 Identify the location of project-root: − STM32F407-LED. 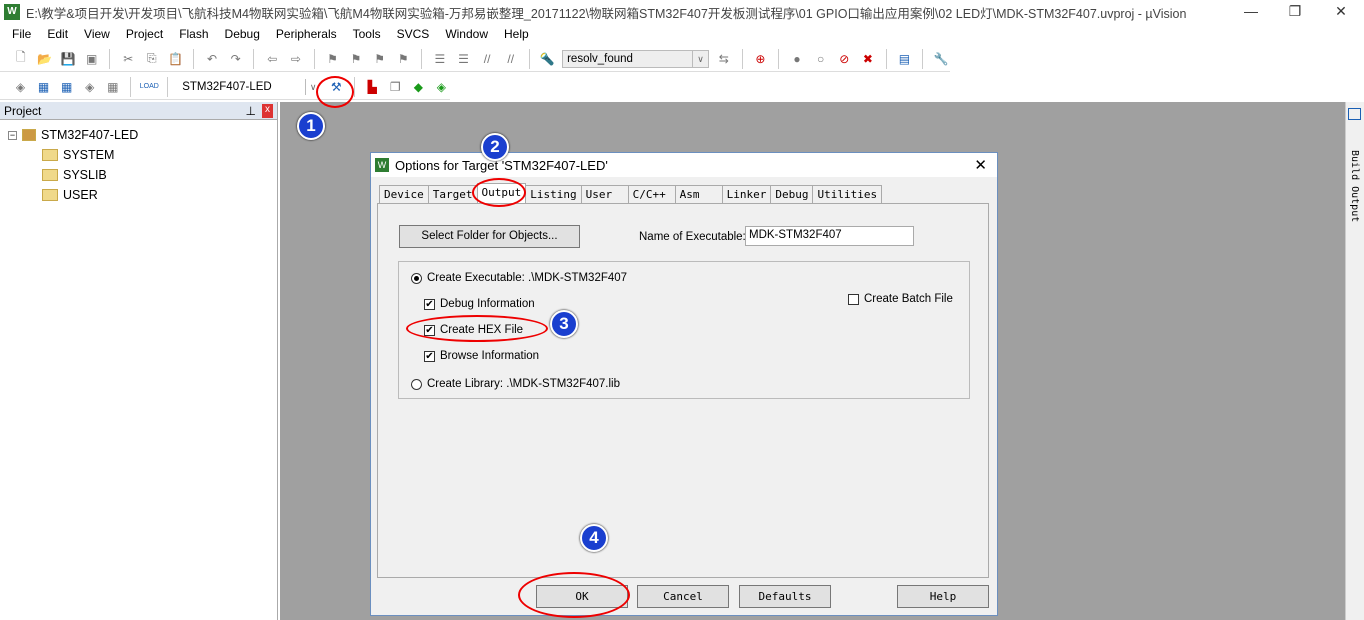
(73, 135).